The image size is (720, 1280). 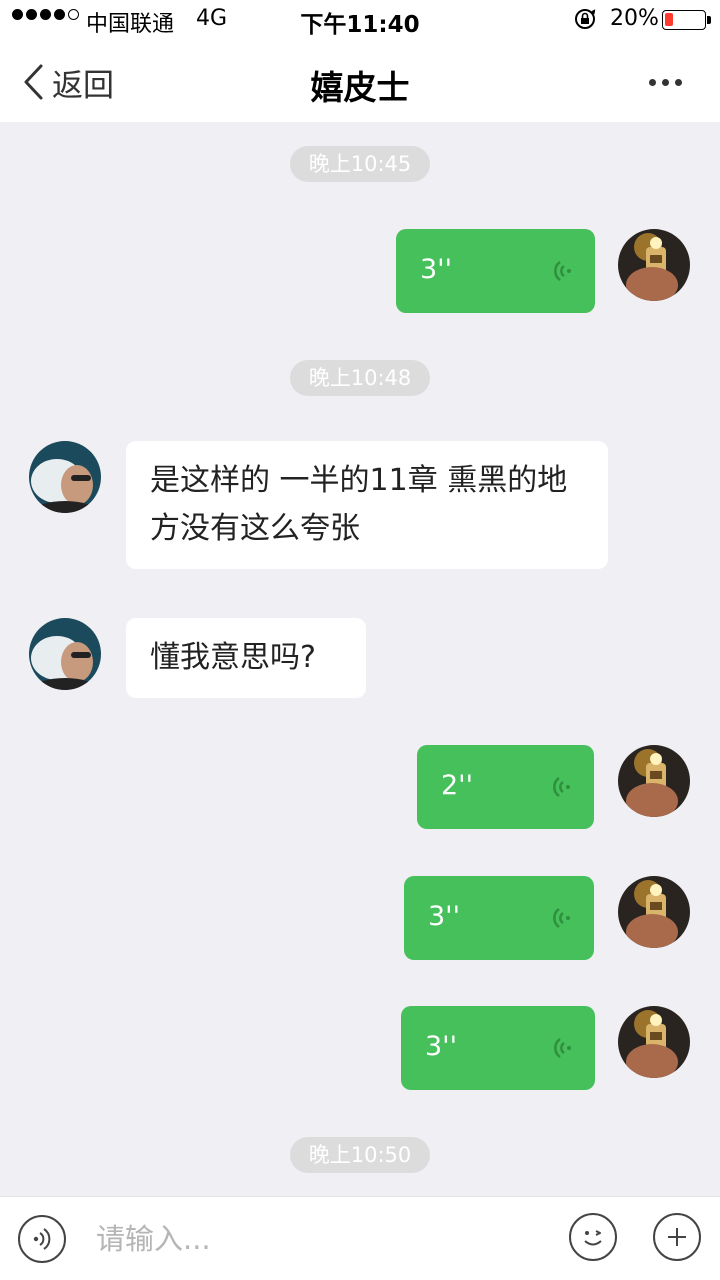 I want to click on more-actions-button, so click(x=677, y=1237).